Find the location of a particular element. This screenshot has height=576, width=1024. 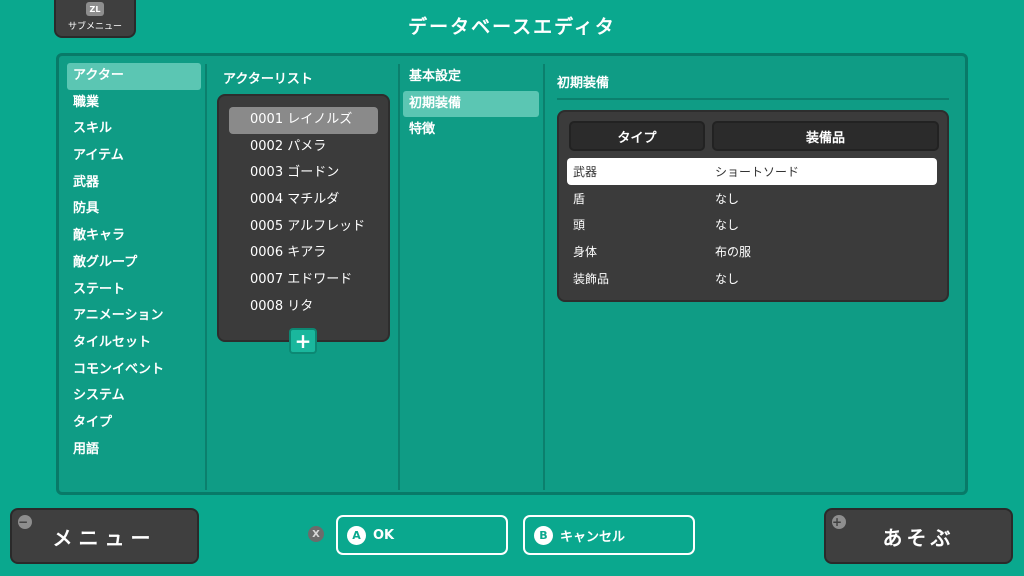

category-item: システム is located at coordinates (134, 396).